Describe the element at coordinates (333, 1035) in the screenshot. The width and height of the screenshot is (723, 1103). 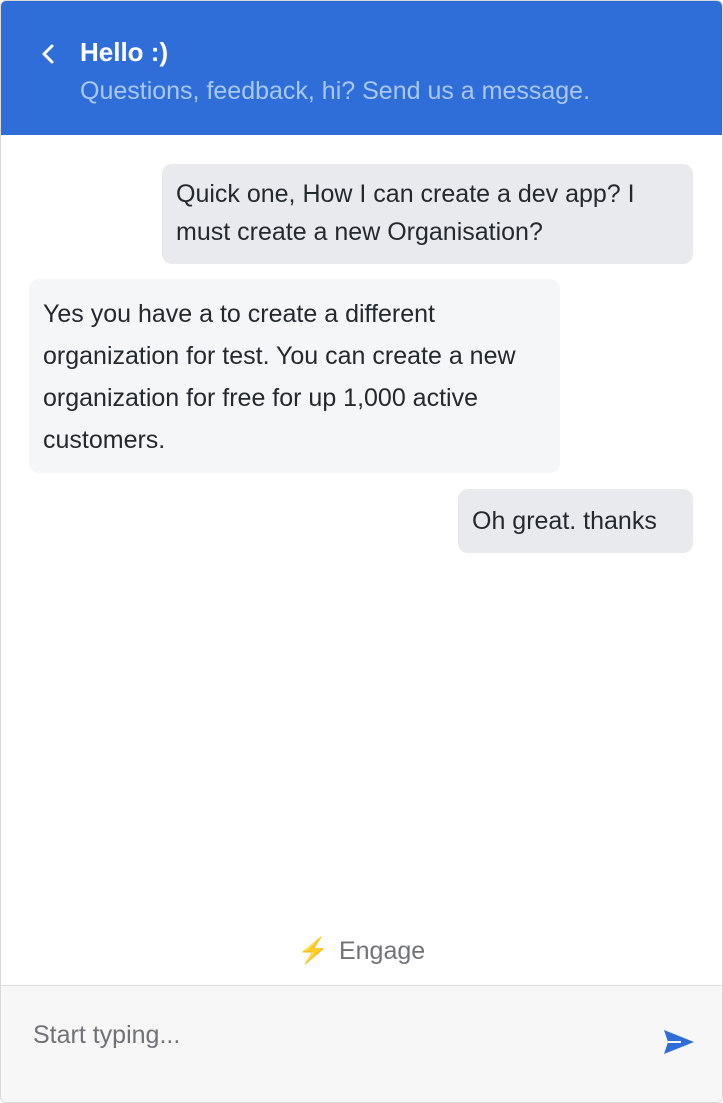
I see `message-input` at that location.